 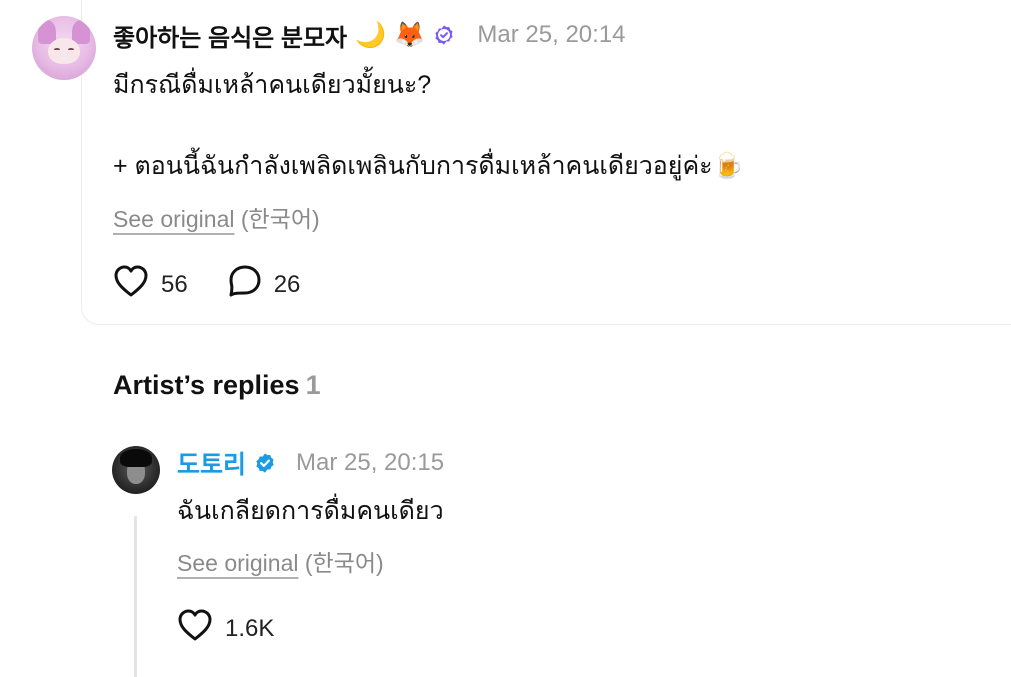 What do you see at coordinates (211, 463) in the screenshot?
I see `artist-name: 도토리` at bounding box center [211, 463].